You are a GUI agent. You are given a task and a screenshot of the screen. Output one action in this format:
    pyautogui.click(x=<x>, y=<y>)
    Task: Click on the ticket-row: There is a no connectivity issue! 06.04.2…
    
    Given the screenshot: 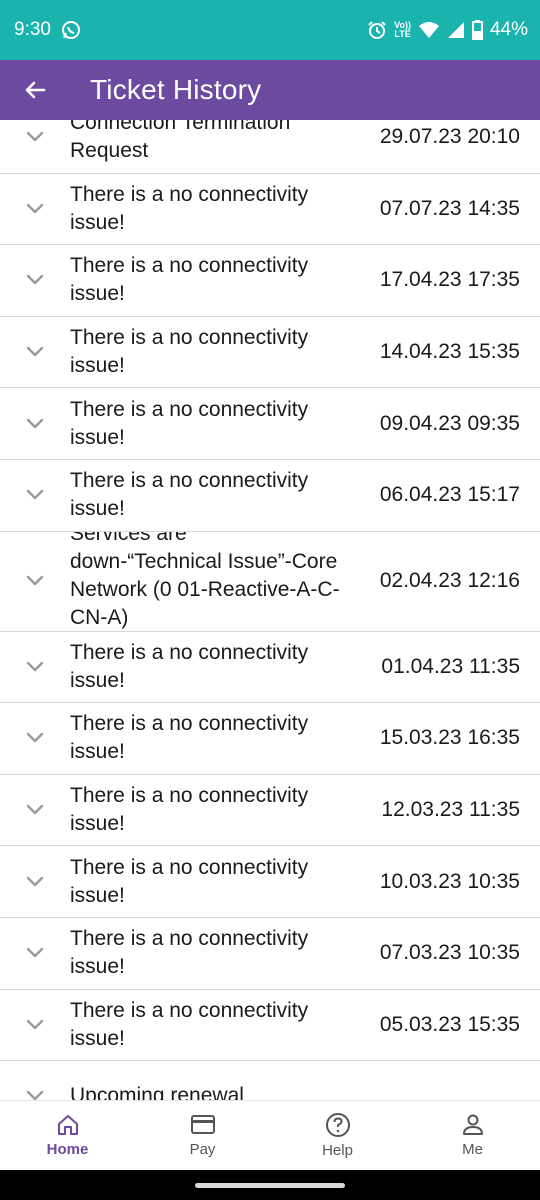 What is the action you would take?
    pyautogui.click(x=270, y=496)
    